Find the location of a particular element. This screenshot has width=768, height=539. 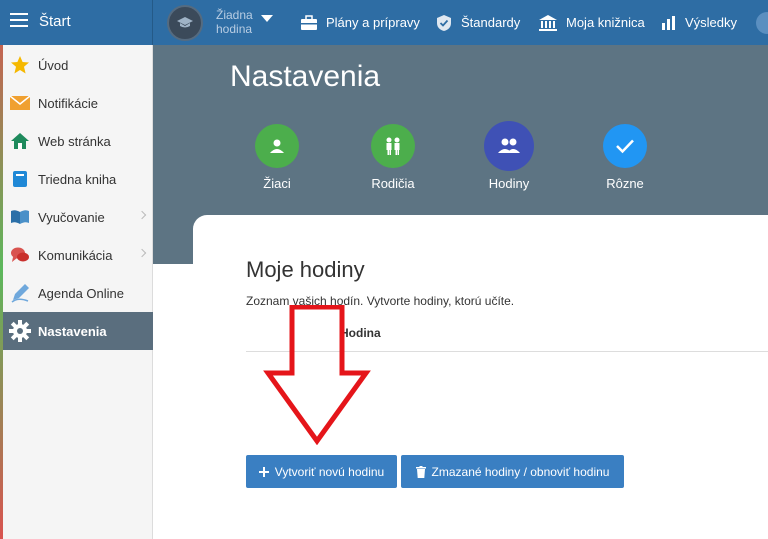

plus-icon is located at coordinates (263, 471).